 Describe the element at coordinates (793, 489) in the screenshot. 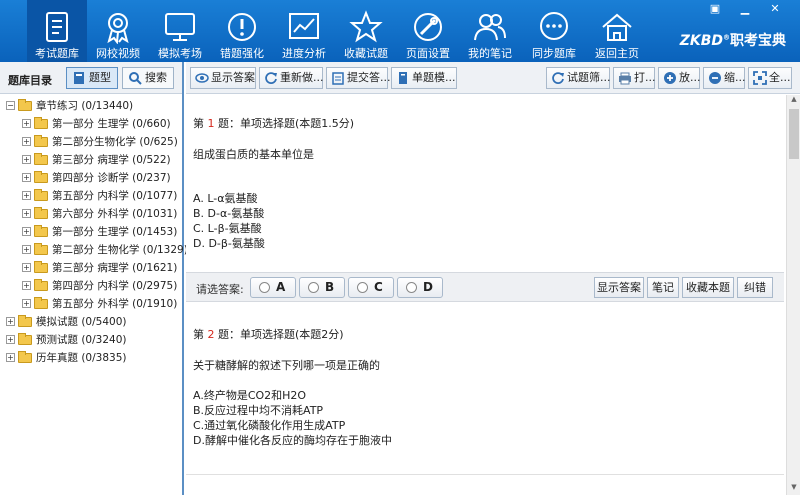

I see `scroll-down-icon: ▼` at that location.